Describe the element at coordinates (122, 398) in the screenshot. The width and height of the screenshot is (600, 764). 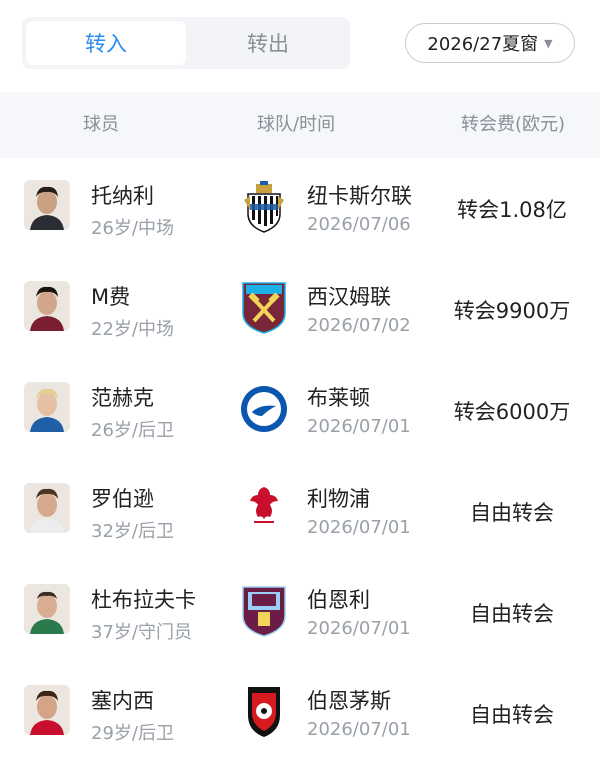
I see `player-name: 范赫克` at that location.